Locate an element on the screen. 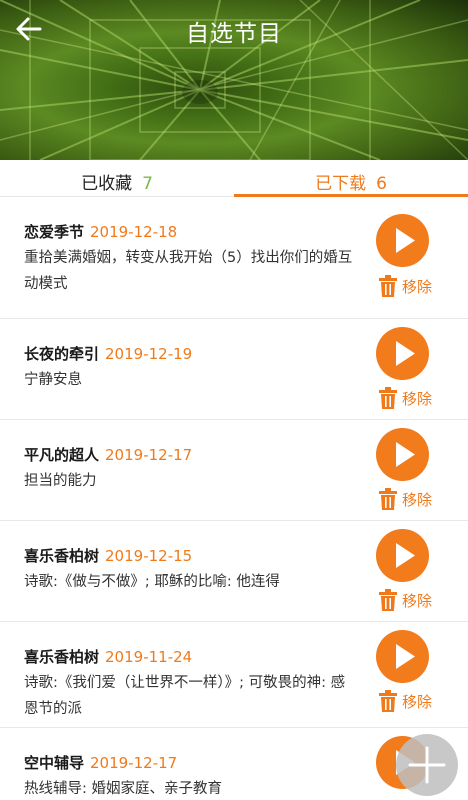 Image resolution: width=468 pixels, height=800 pixels. add-fab-button is located at coordinates (427, 765).